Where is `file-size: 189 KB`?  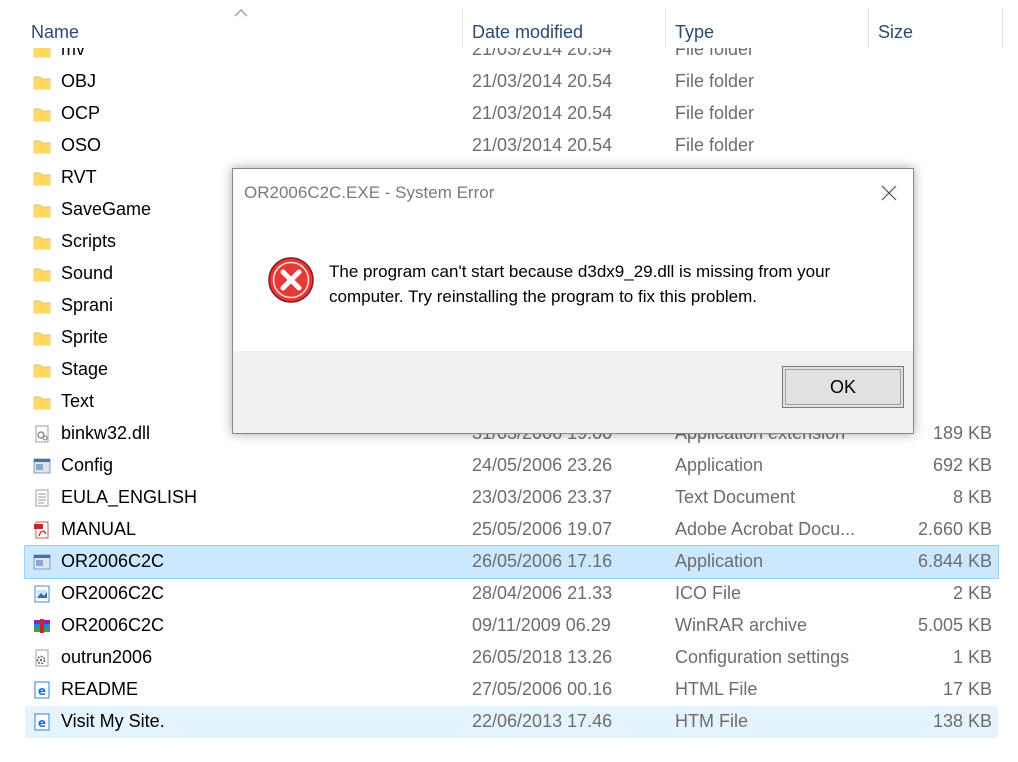 file-size: 189 KB is located at coordinates (962, 433).